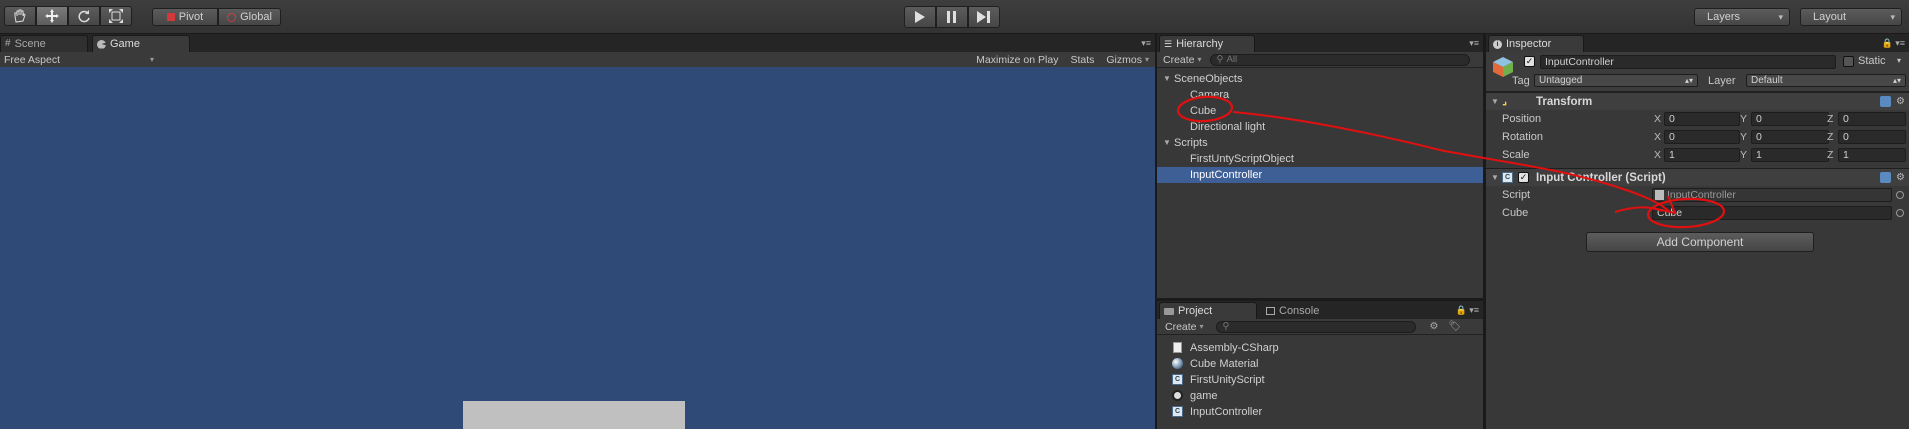 The image size is (1909, 429). What do you see at coordinates (1872, 155) in the screenshot?
I see `scale-z-field: 1` at bounding box center [1872, 155].